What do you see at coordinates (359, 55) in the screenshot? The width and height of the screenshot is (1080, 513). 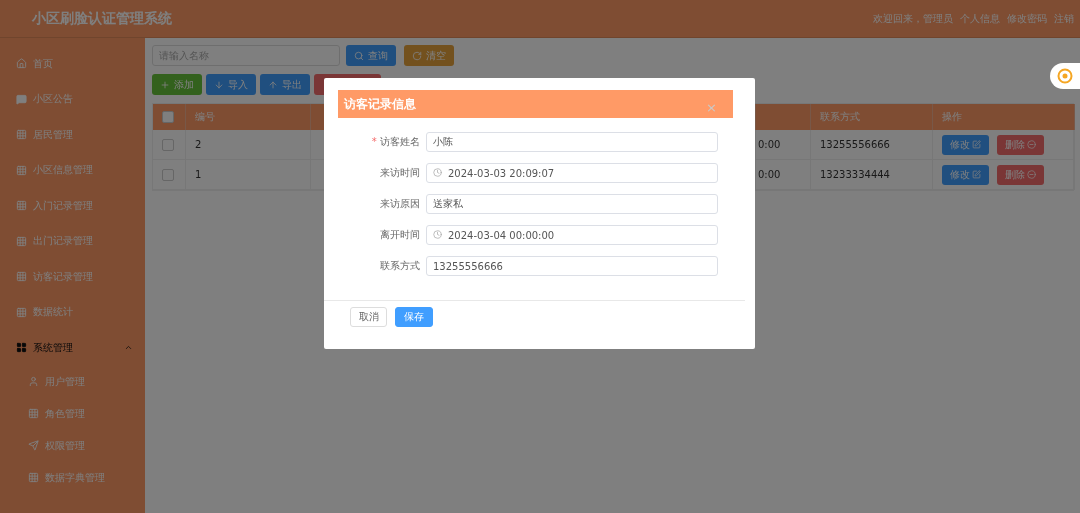 I see `search-icon` at bounding box center [359, 55].